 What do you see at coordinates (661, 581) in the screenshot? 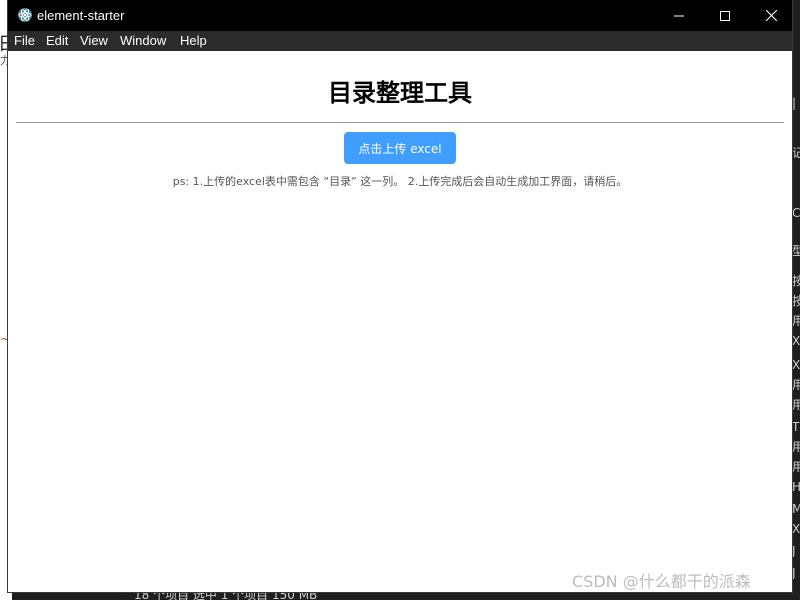
I see `watermark: CSDN @什么都干的派森` at bounding box center [661, 581].